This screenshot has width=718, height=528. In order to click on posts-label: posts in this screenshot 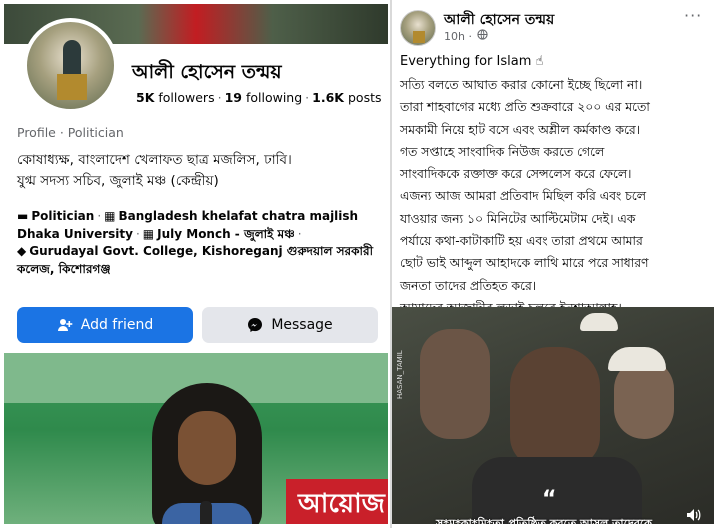, I will do `click(364, 97)`.